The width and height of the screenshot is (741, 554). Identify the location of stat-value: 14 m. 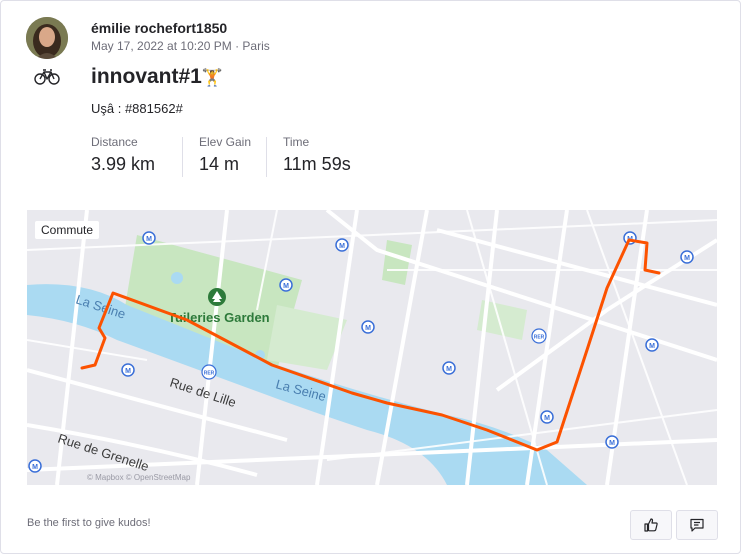
(219, 164).